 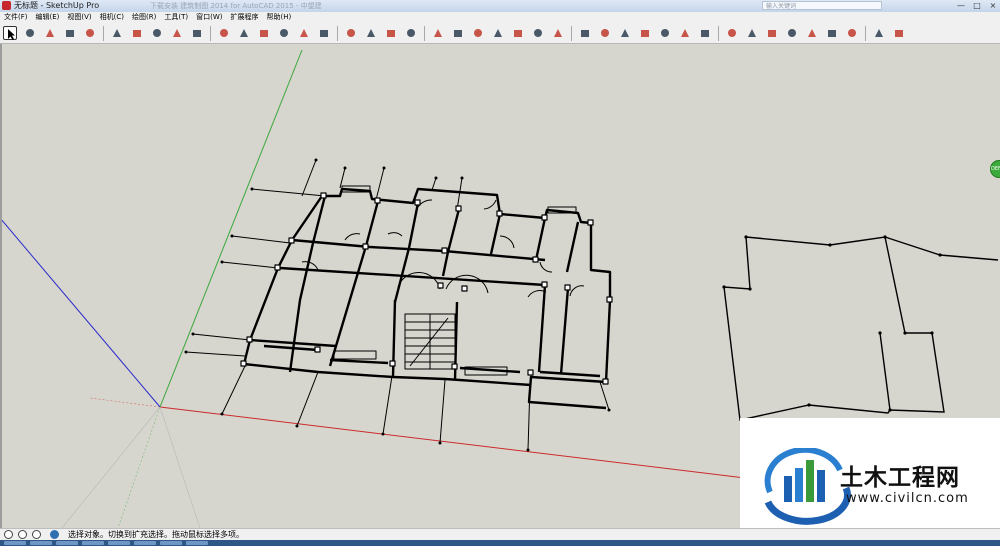 I want to click on style-shaded-icon, so click(x=899, y=33).